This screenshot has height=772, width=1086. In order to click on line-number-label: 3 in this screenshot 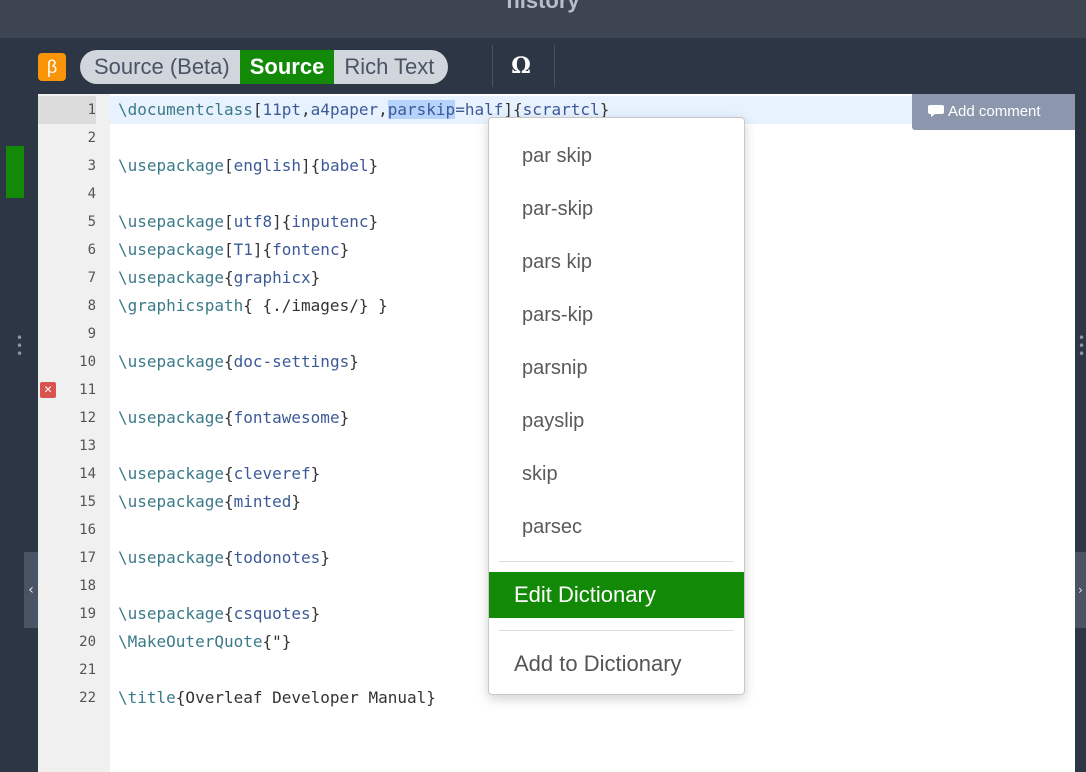, I will do `click(91, 166)`.